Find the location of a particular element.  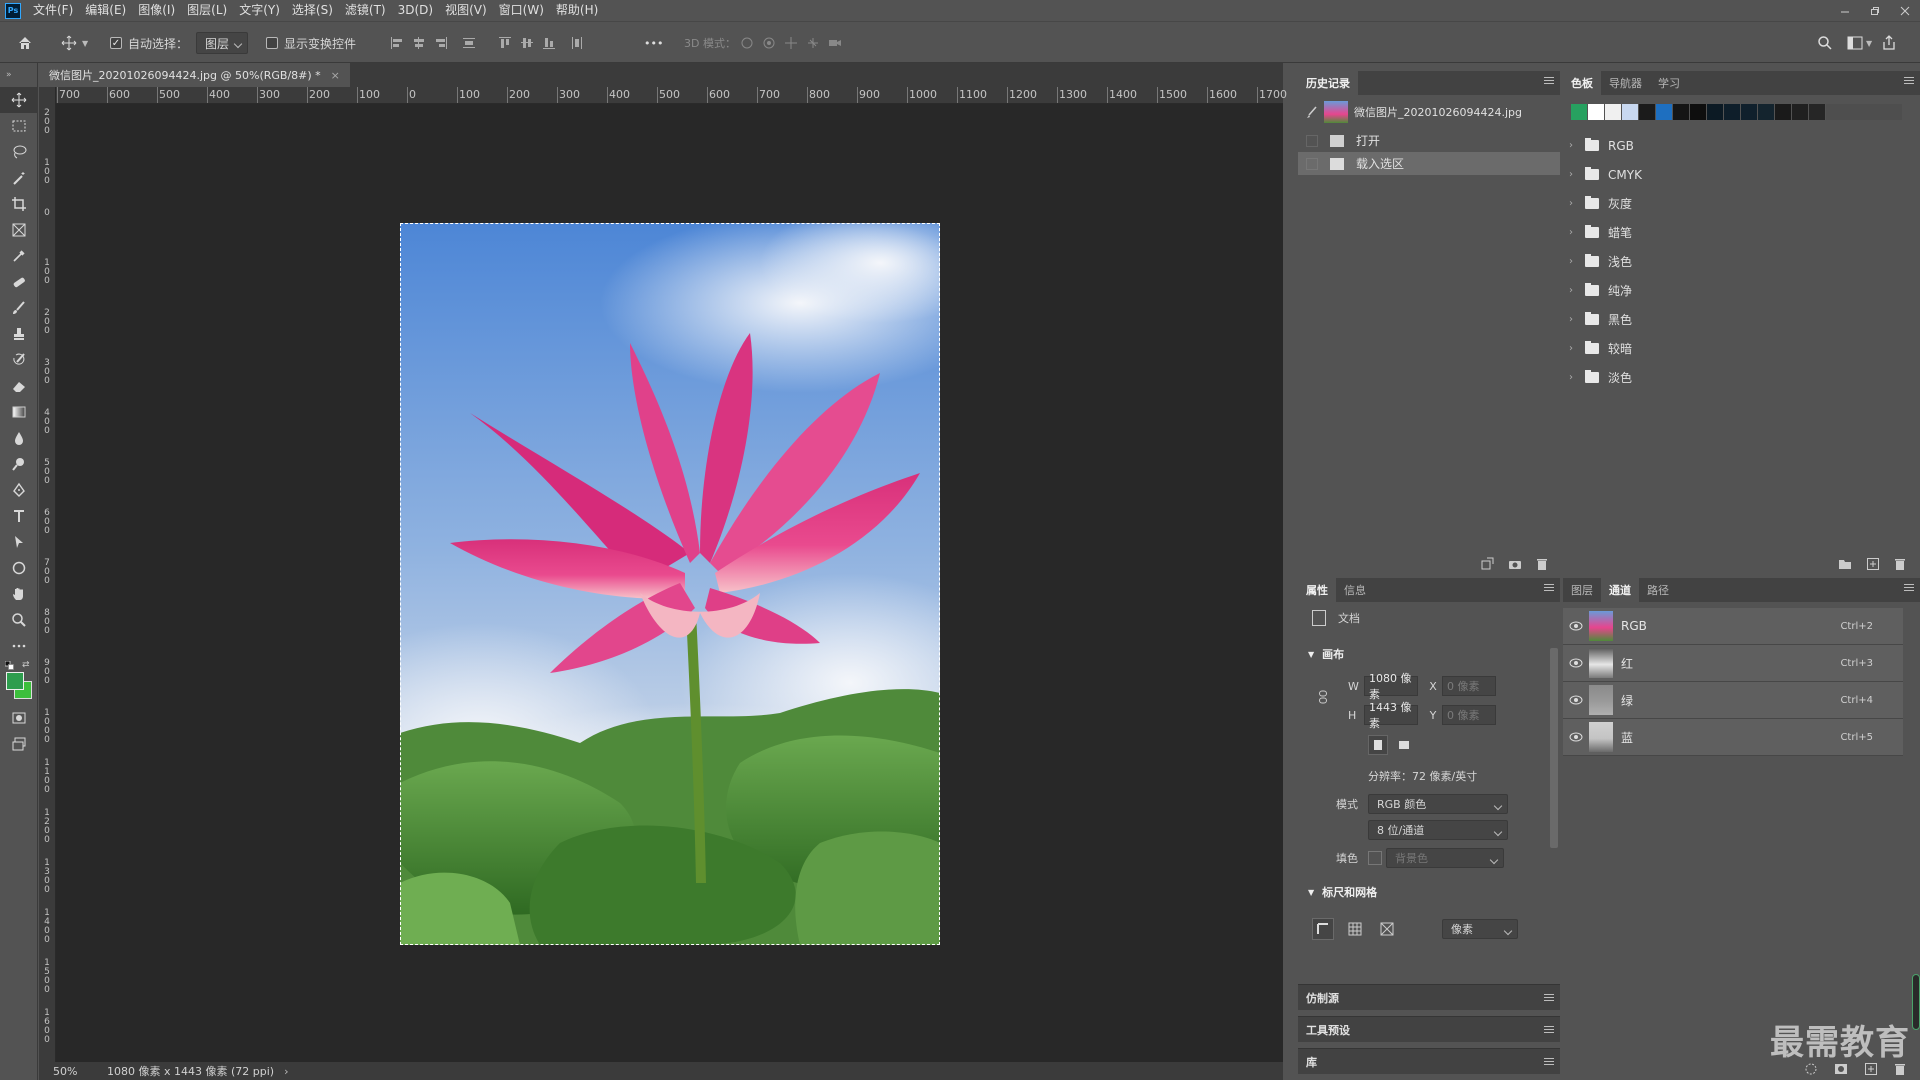

history-item: 打开 is located at coordinates (1429, 140).